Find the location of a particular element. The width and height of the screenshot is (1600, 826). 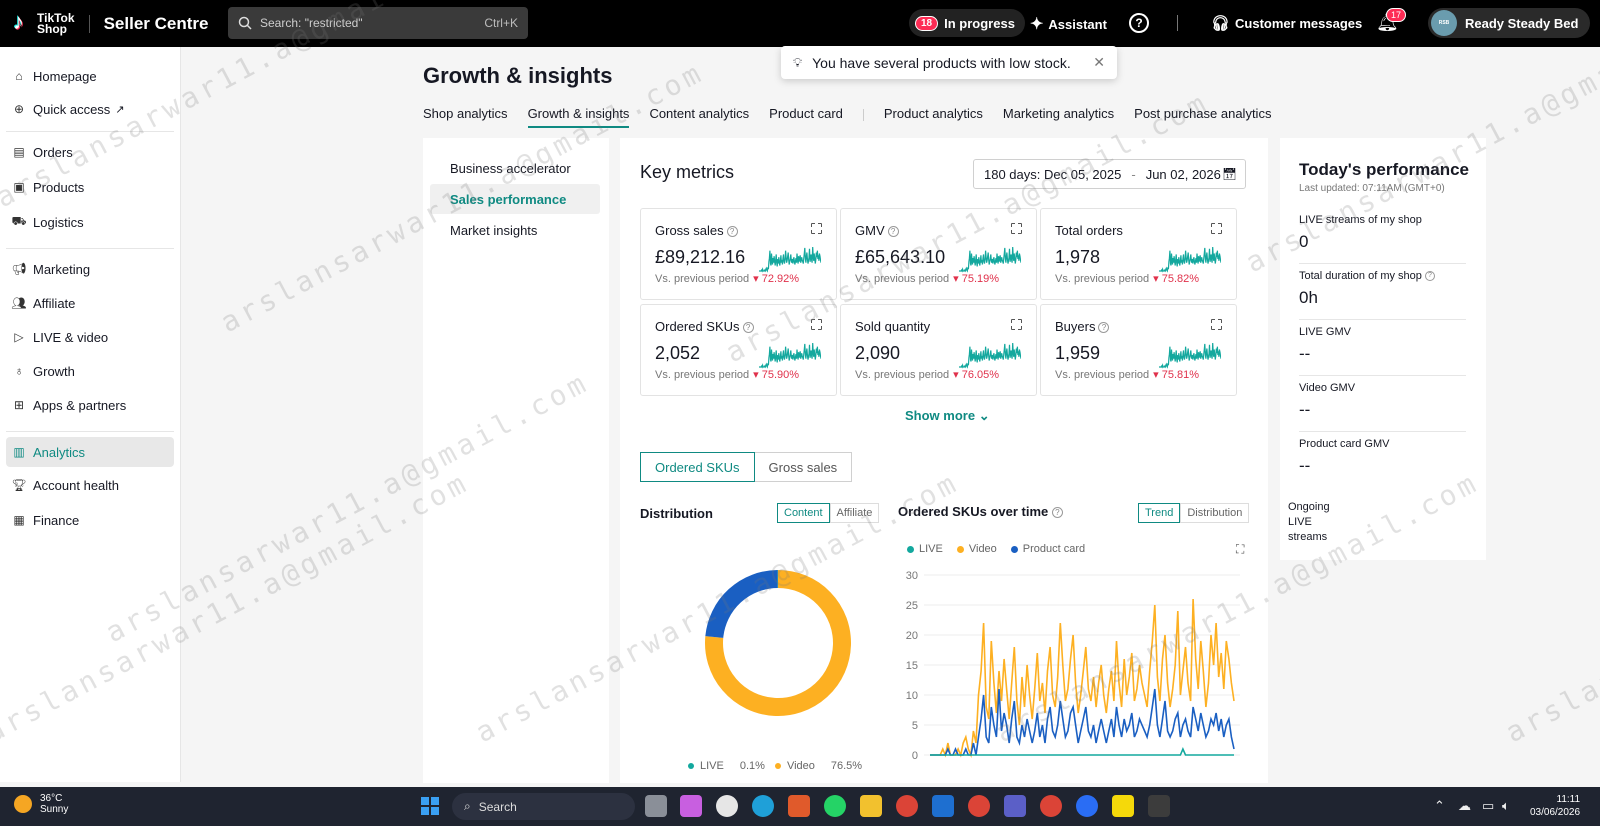

sidebar-item-growth: ♁ Growth is located at coordinates (90, 371).